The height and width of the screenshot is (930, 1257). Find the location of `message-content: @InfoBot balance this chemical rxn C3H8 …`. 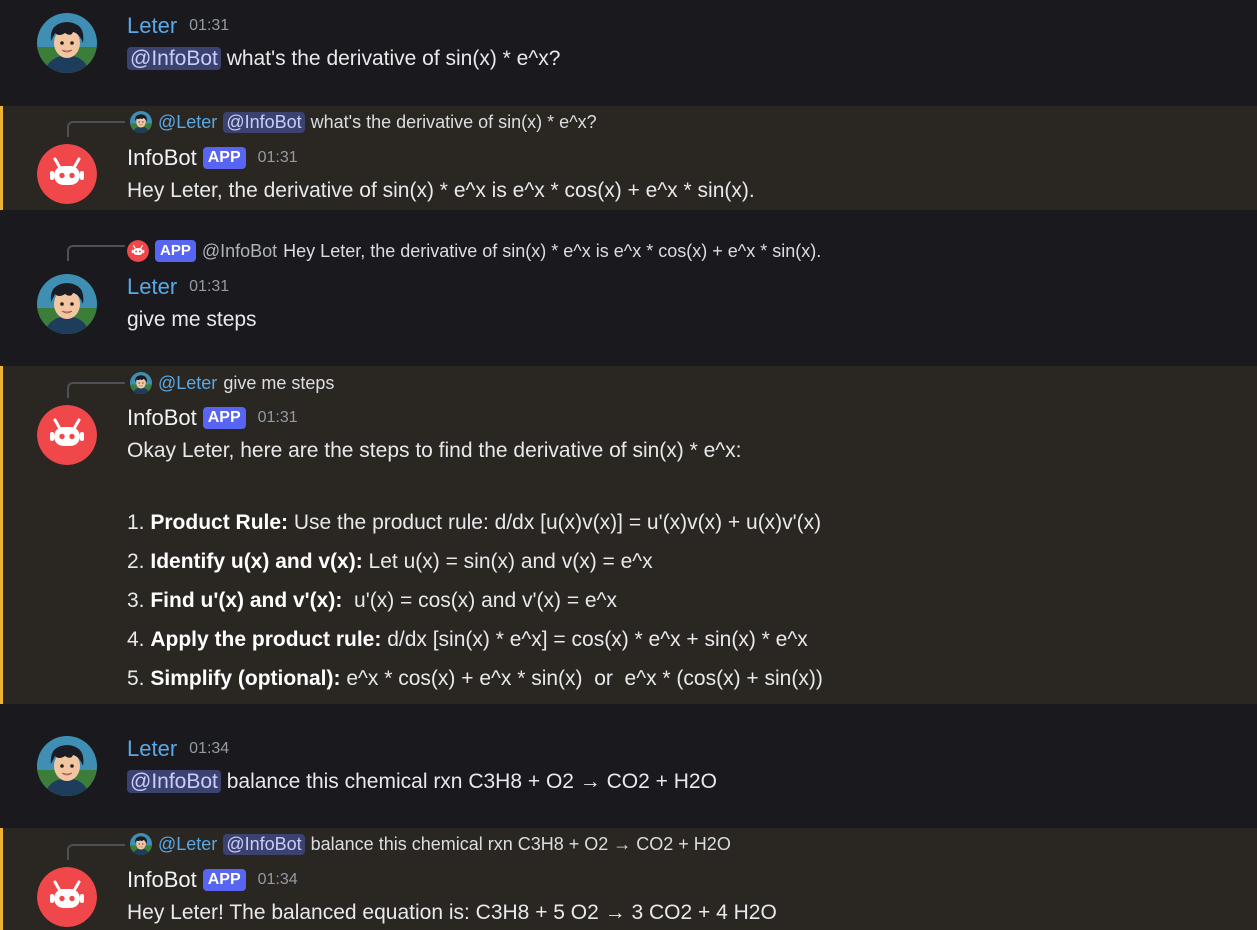

message-content: @InfoBot balance this chemical rxn C3H8 … is located at coordinates (422, 782).